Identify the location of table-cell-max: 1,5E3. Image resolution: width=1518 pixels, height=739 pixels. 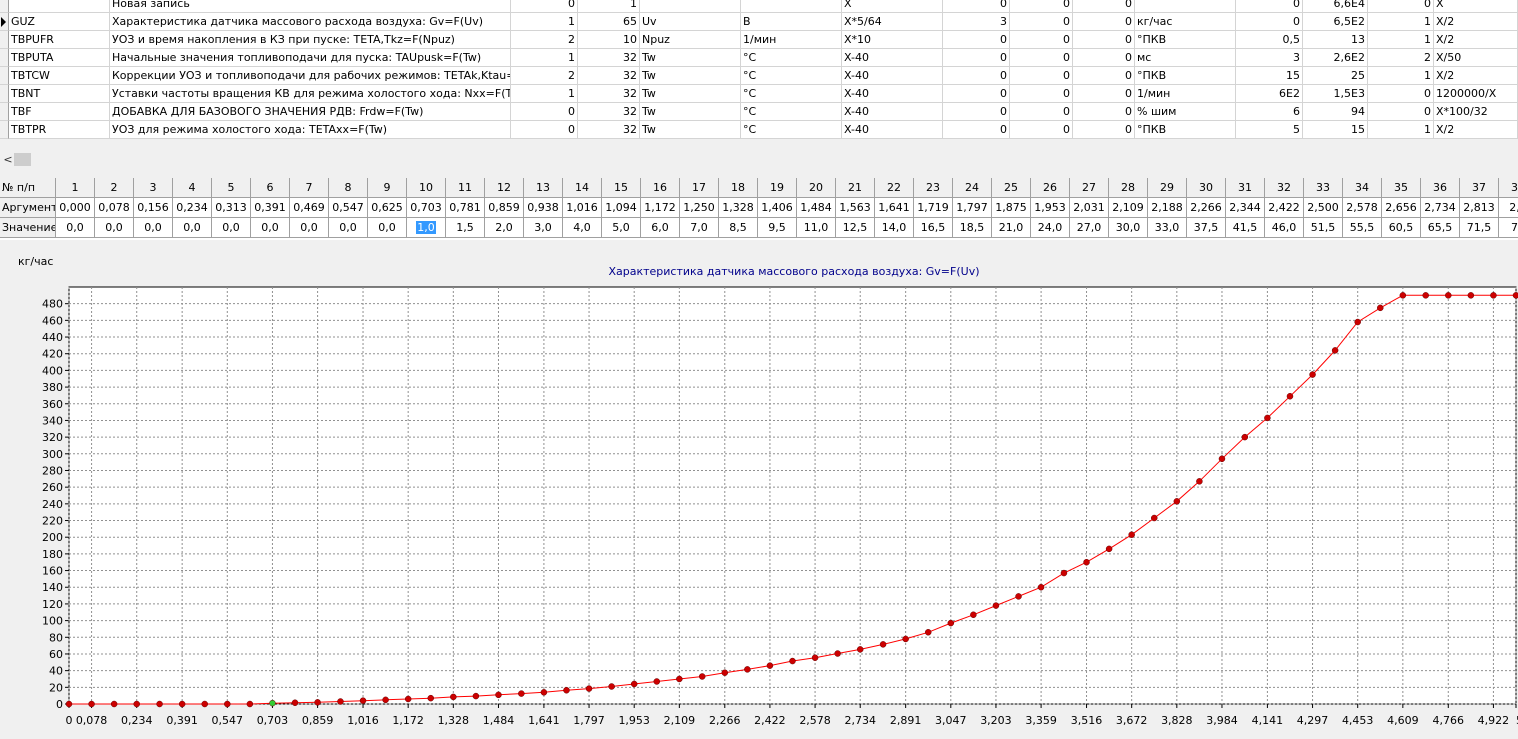
(1335, 94).